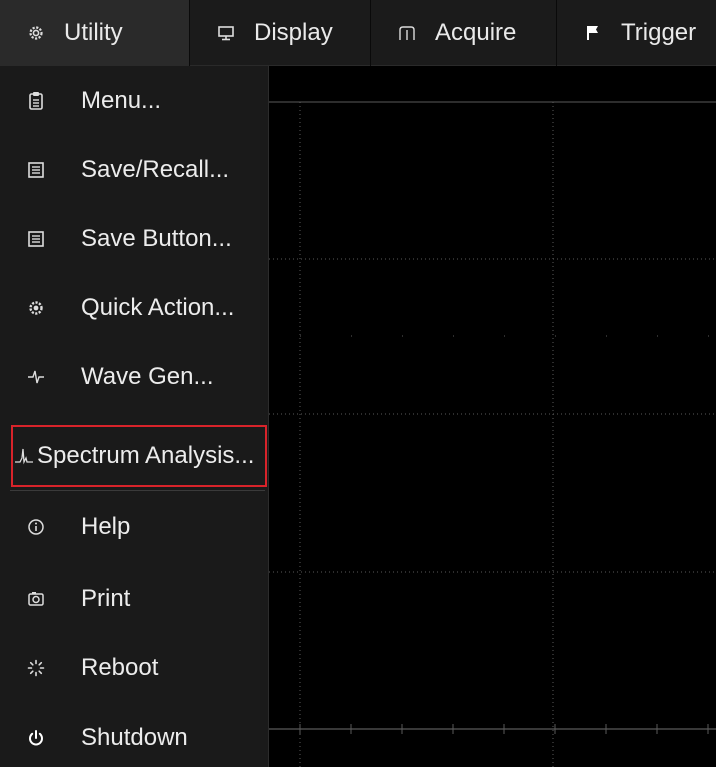  Describe the element at coordinates (137, 490) in the screenshot. I see `menu-divider` at that location.